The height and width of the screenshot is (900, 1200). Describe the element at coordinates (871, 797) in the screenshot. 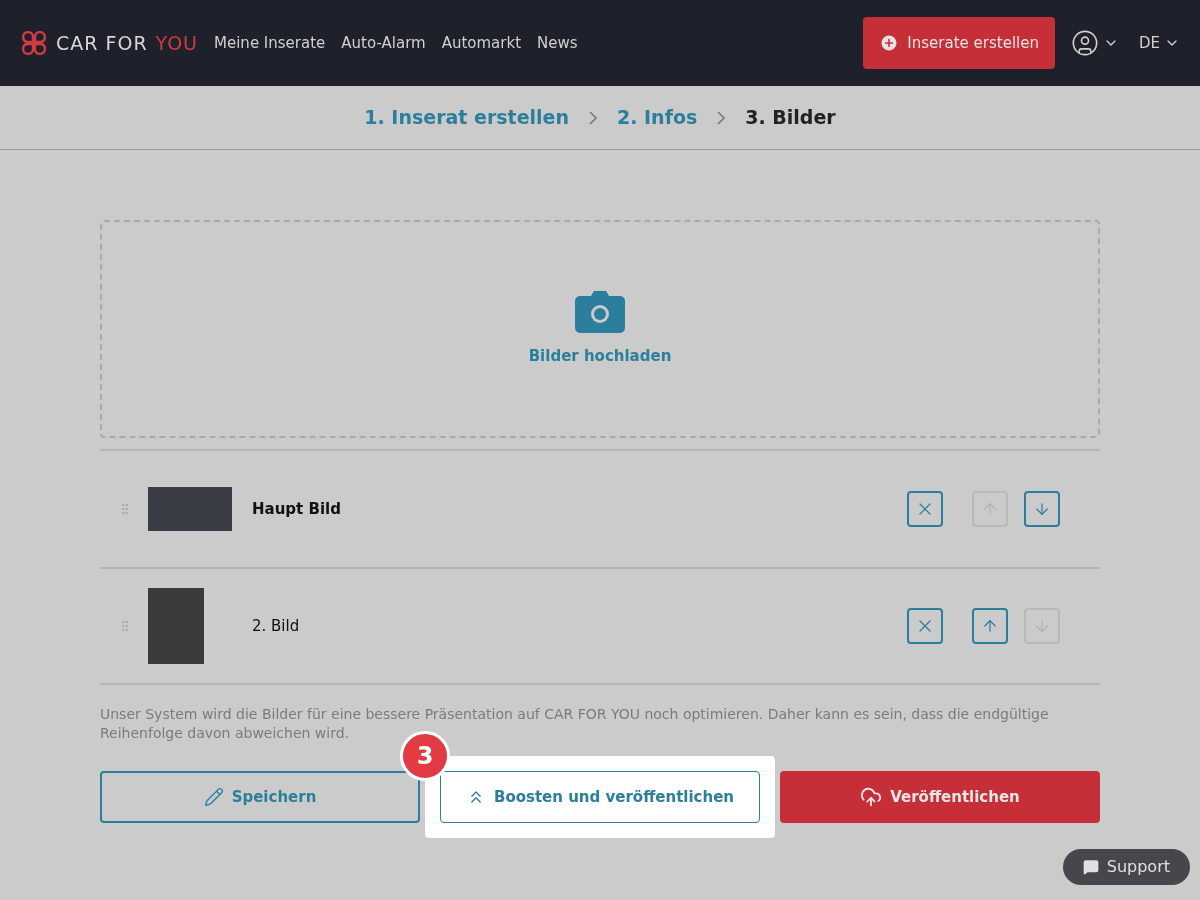

I see `cloud-upload-icon` at that location.